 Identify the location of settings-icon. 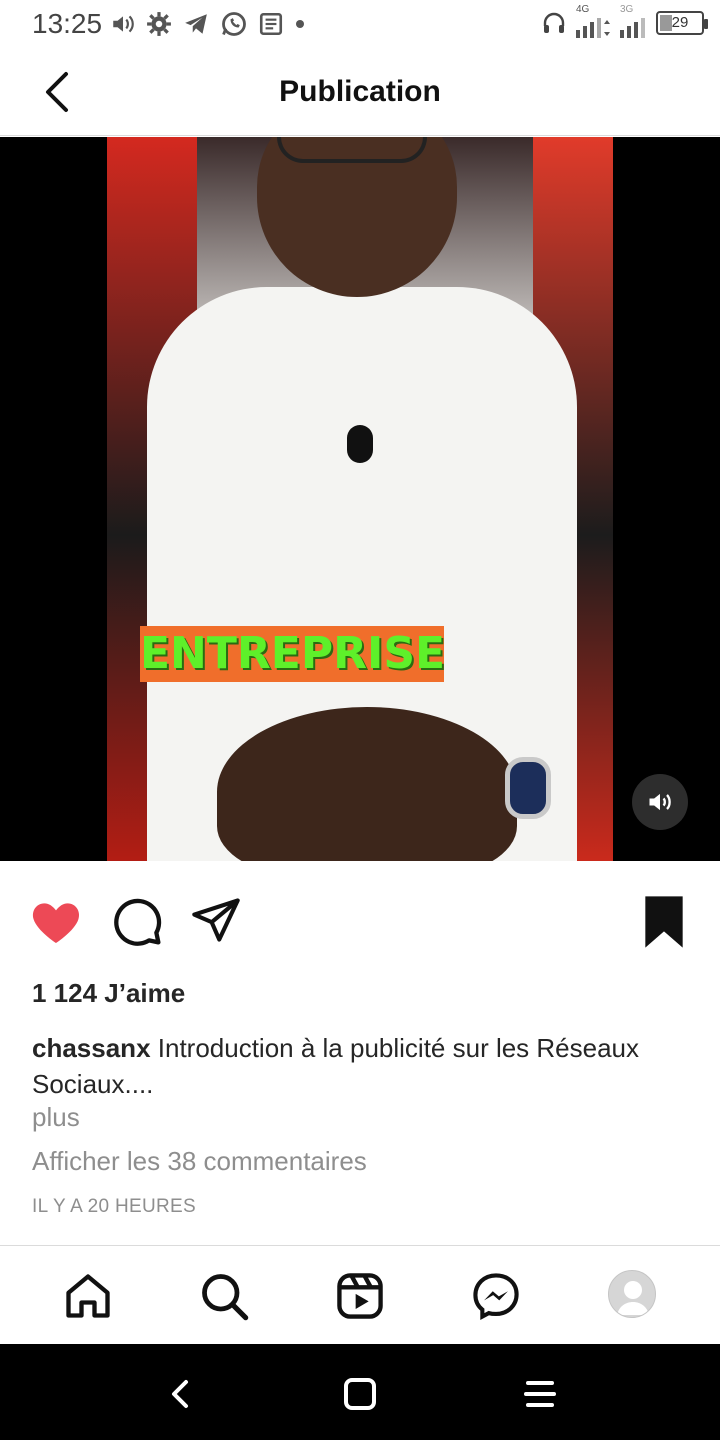
(159, 24).